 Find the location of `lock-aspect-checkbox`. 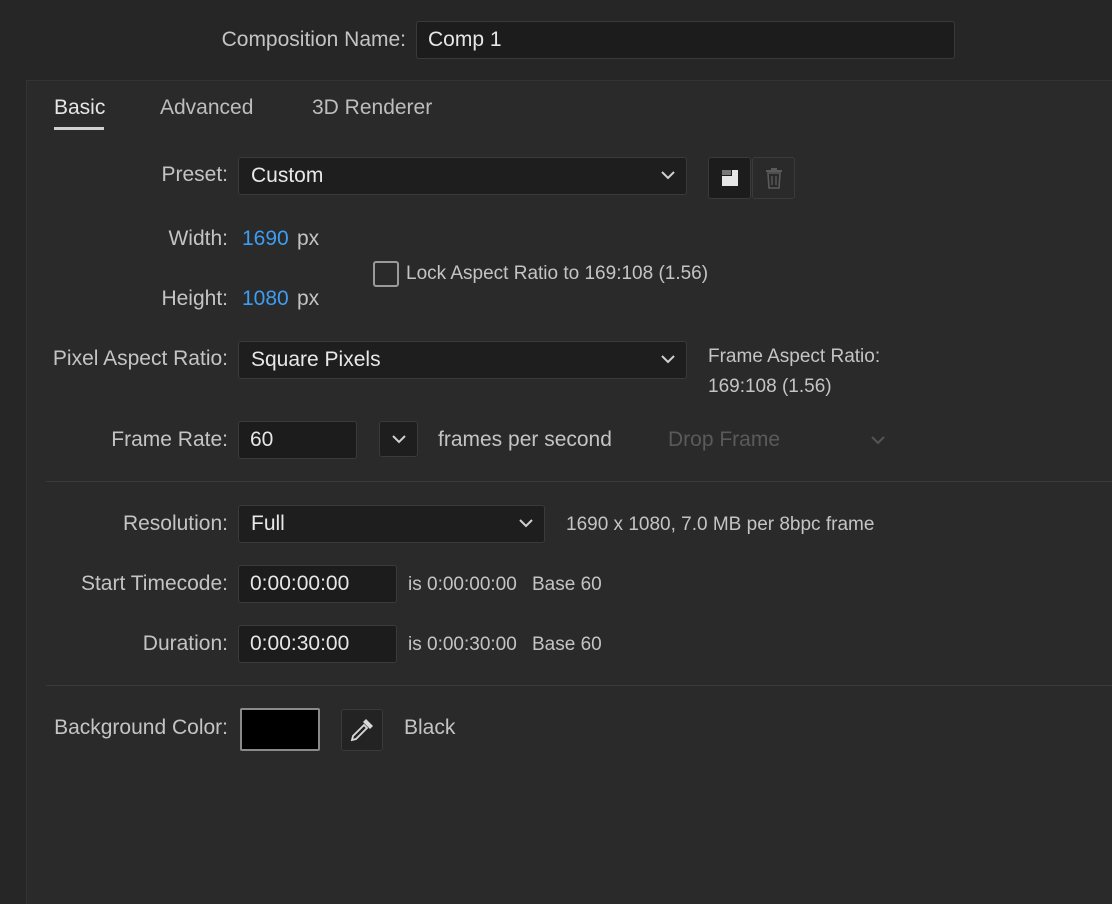

lock-aspect-checkbox is located at coordinates (386, 274).